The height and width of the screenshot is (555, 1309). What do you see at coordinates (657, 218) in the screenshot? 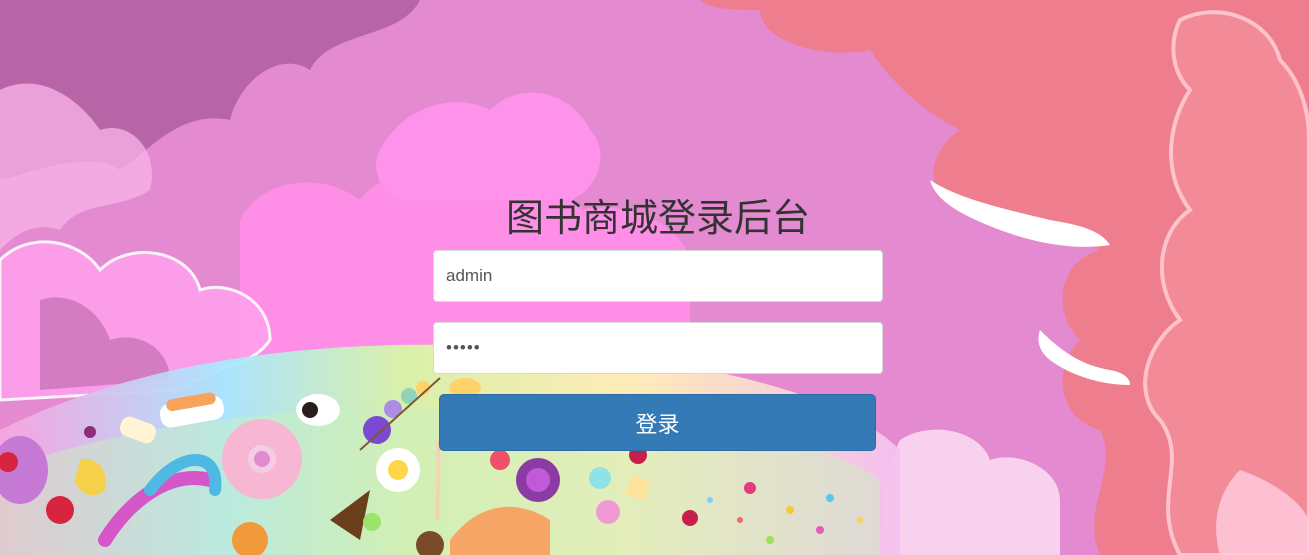
I see `page-title: 图书商城登录后台` at bounding box center [657, 218].